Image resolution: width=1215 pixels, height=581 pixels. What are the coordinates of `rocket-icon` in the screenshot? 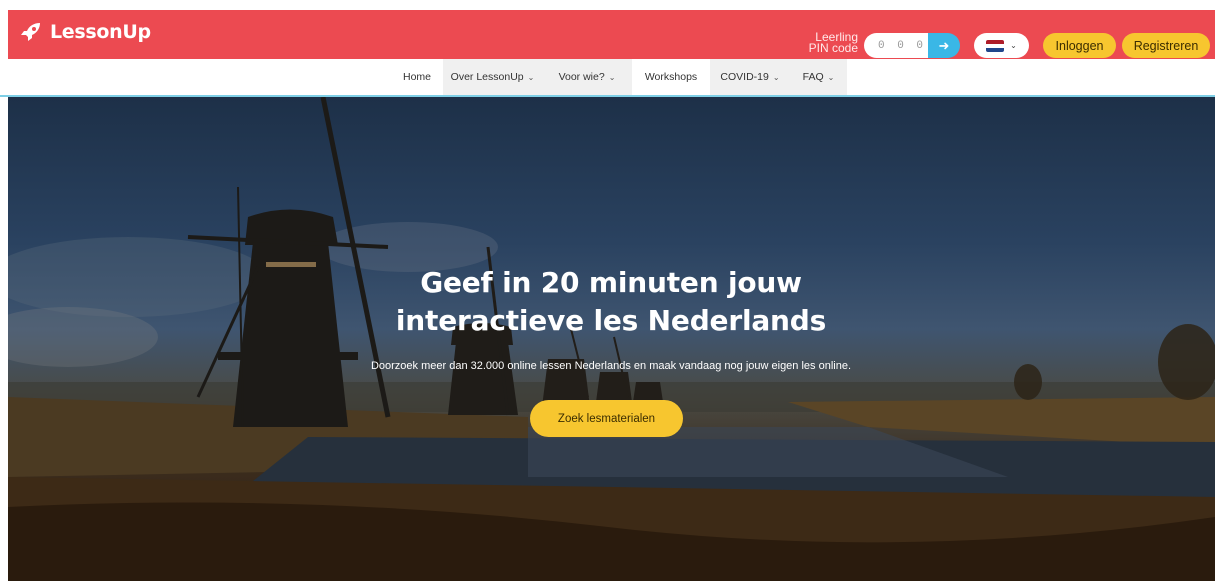 It's located at (31, 32).